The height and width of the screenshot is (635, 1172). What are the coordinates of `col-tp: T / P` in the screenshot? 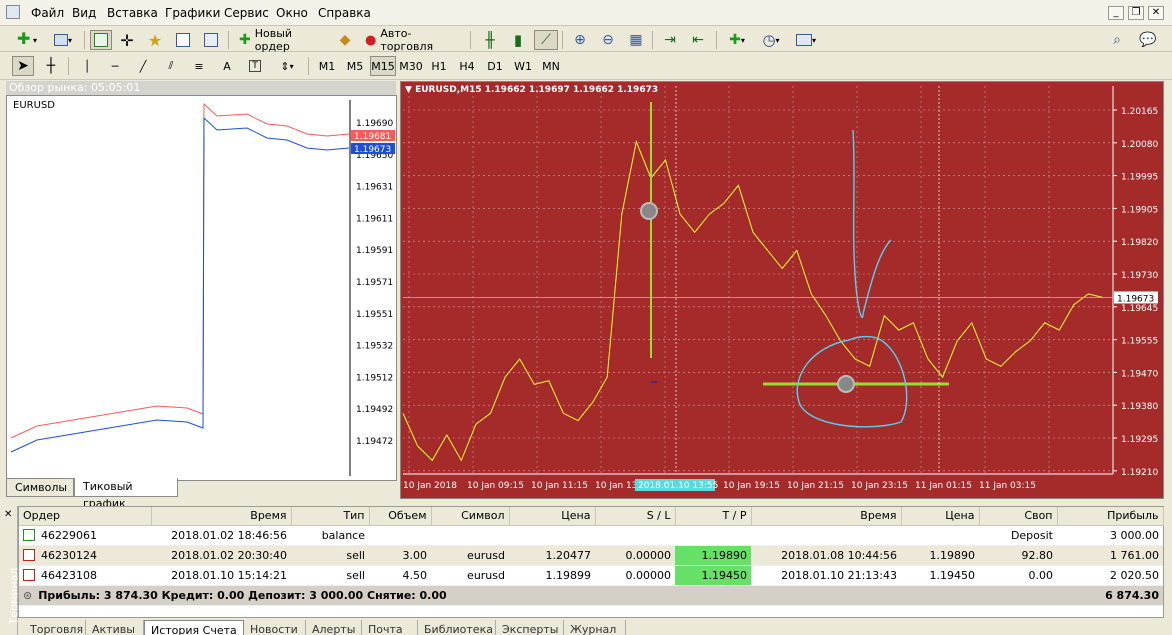 It's located at (713, 516).